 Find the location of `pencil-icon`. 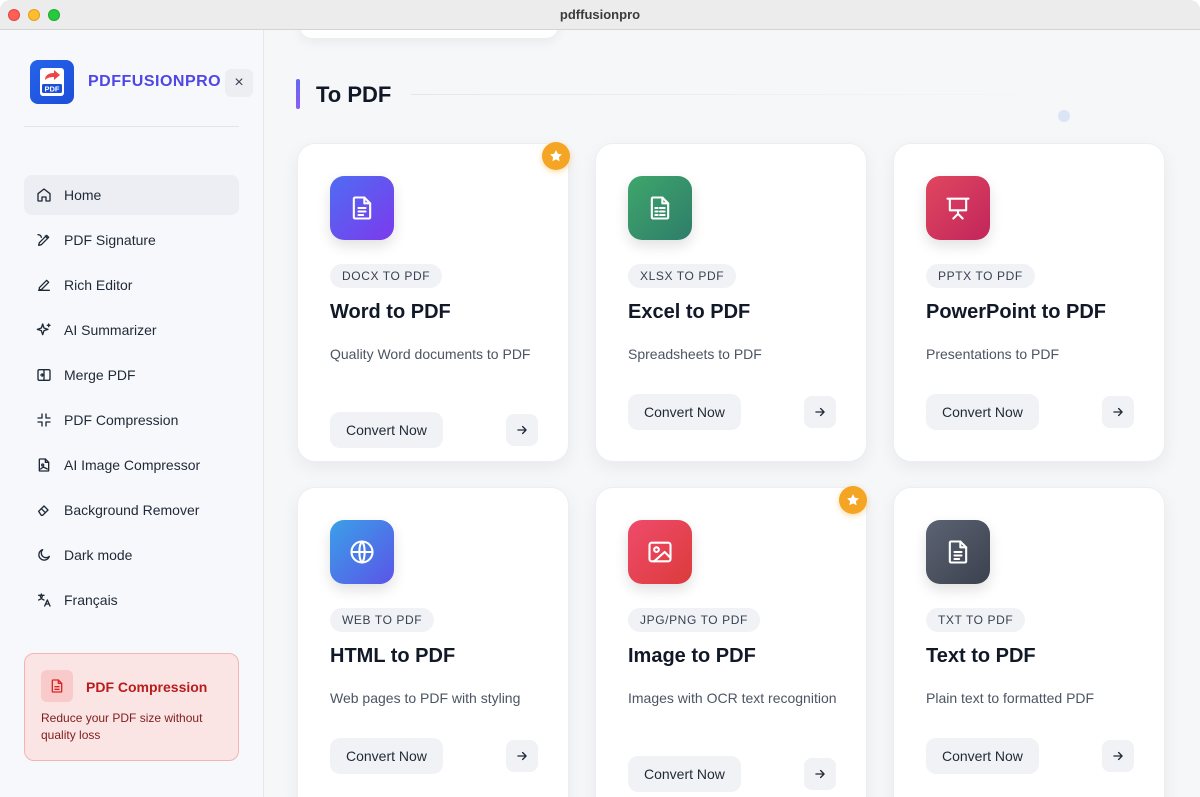

pencil-icon is located at coordinates (44, 285).